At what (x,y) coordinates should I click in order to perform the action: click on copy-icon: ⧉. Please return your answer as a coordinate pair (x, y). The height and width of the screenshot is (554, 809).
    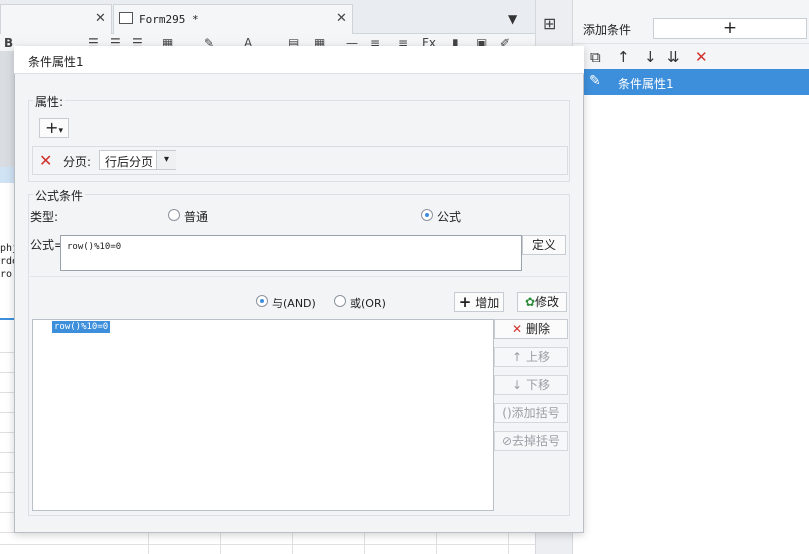
    Looking at the image, I should click on (595, 57).